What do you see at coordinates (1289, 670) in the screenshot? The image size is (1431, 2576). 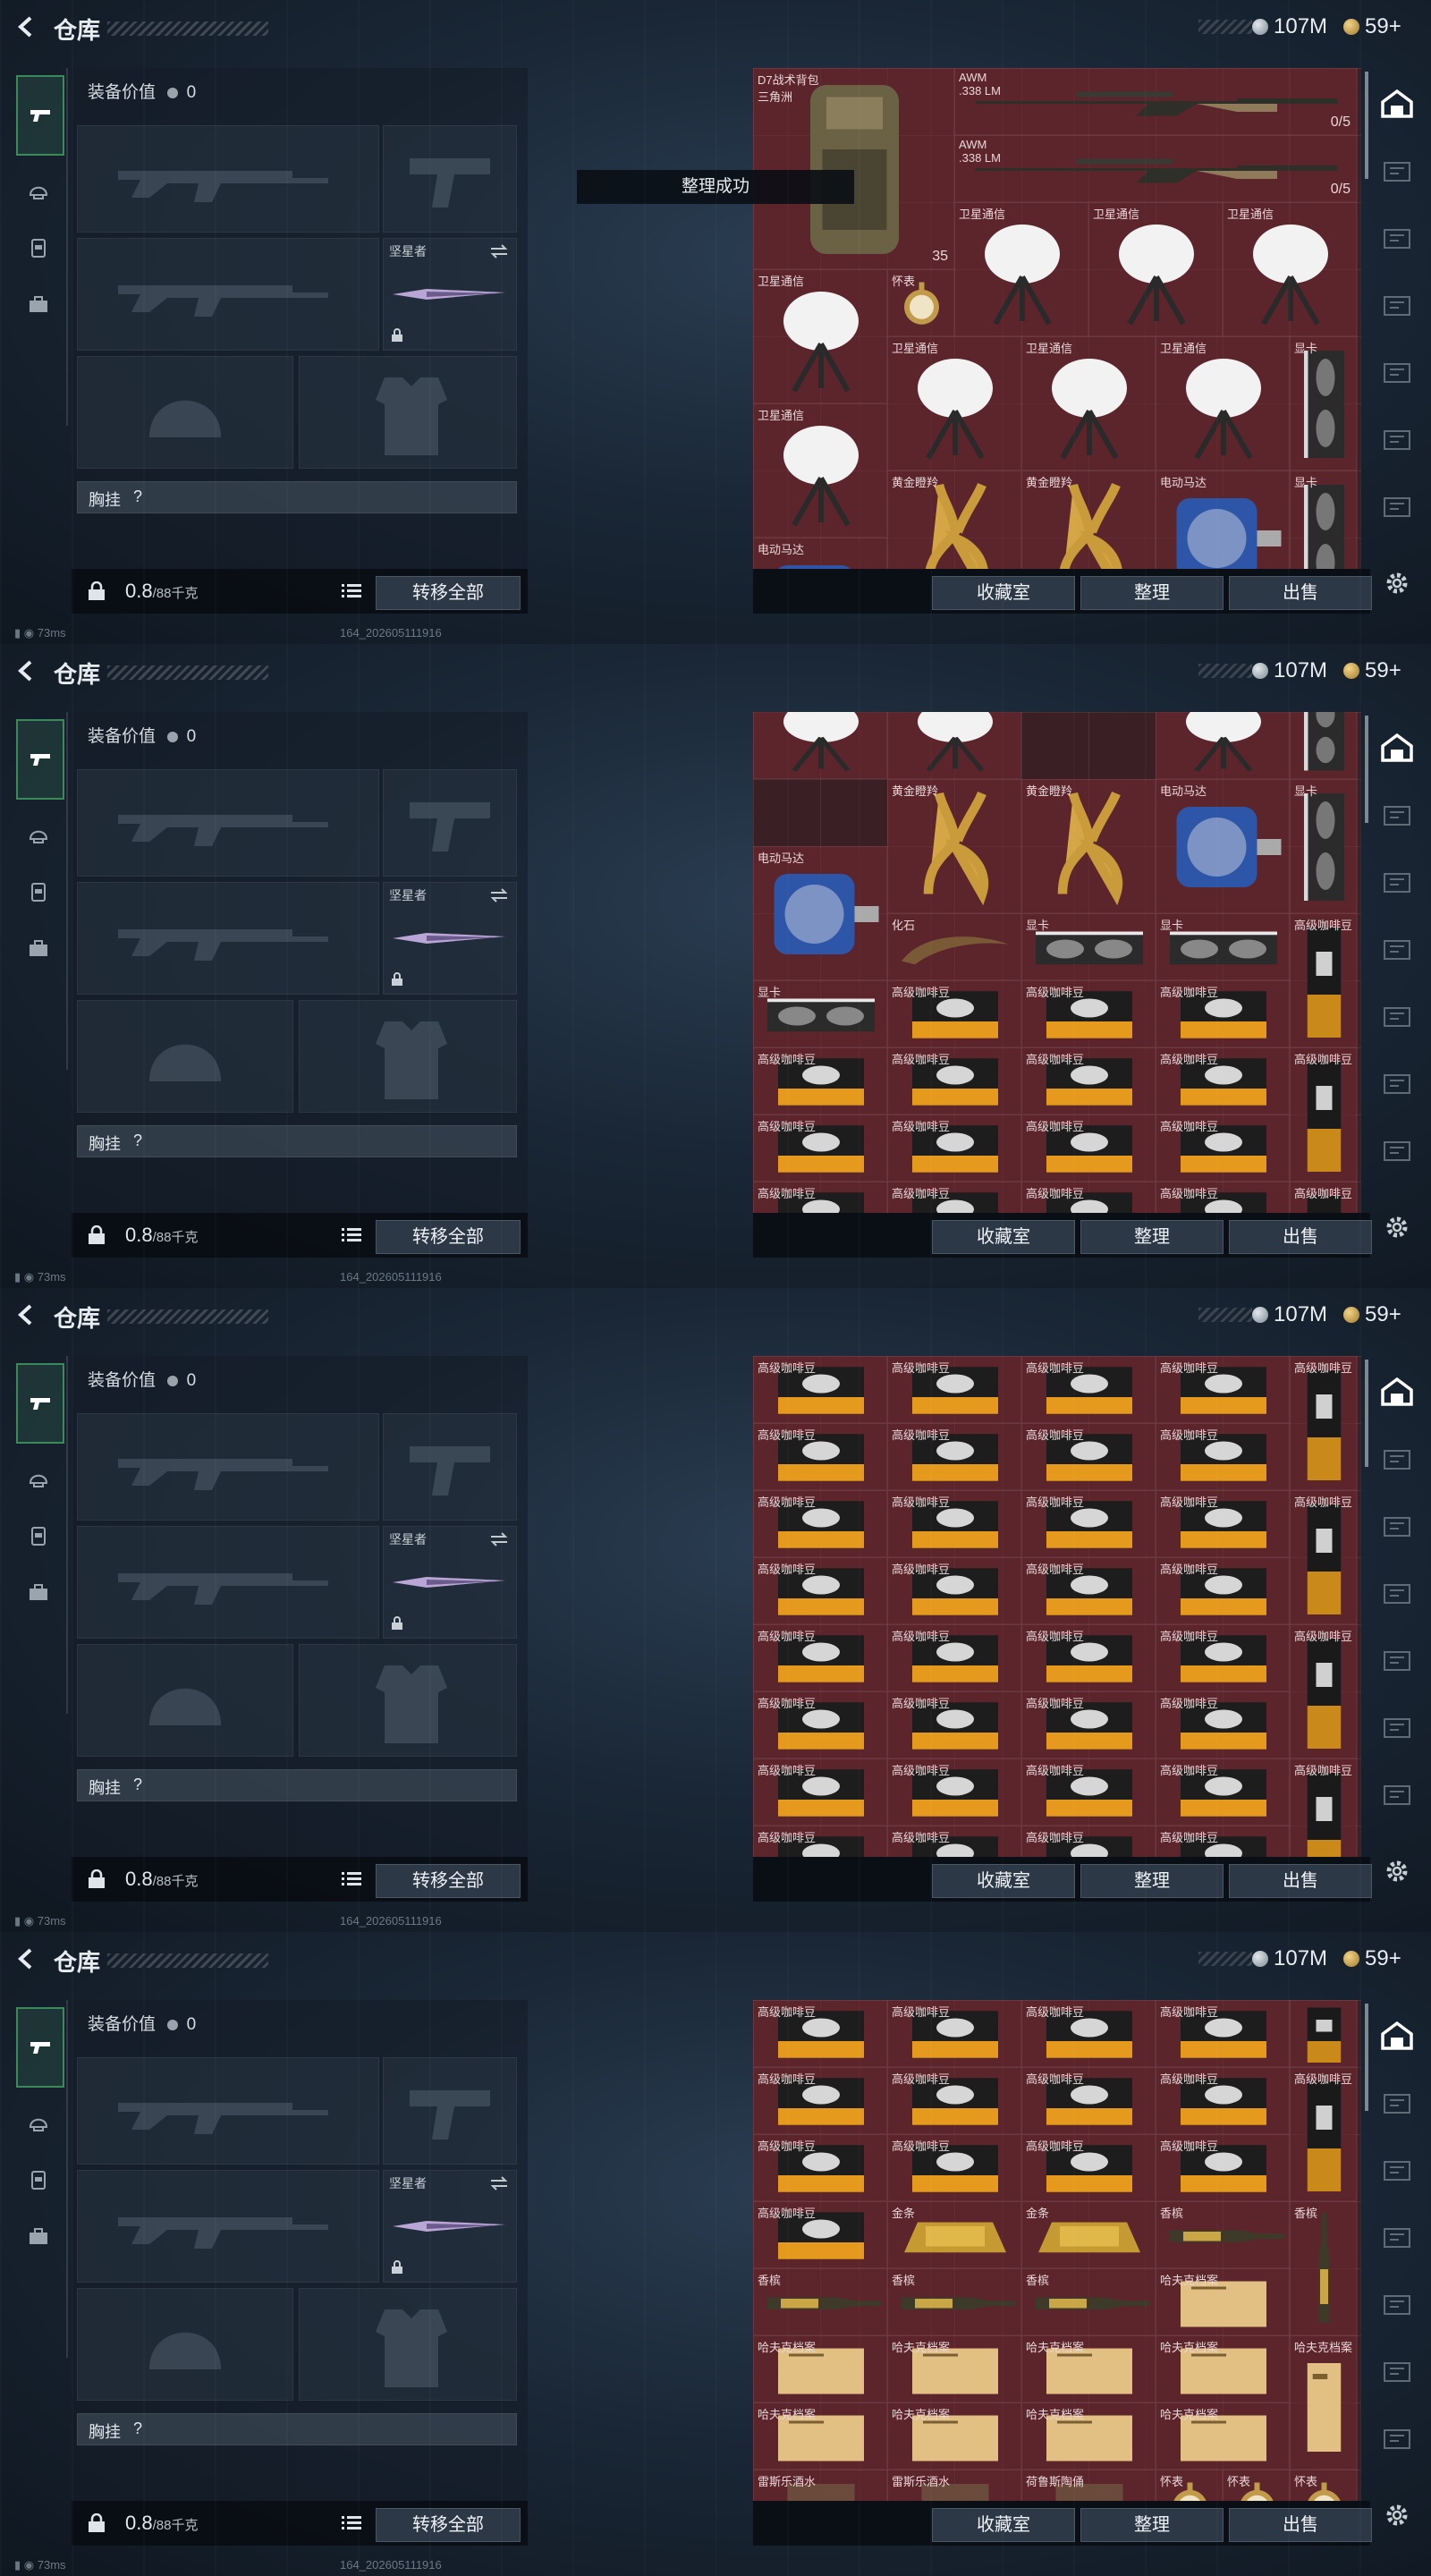 I see `money-display: 107M` at bounding box center [1289, 670].